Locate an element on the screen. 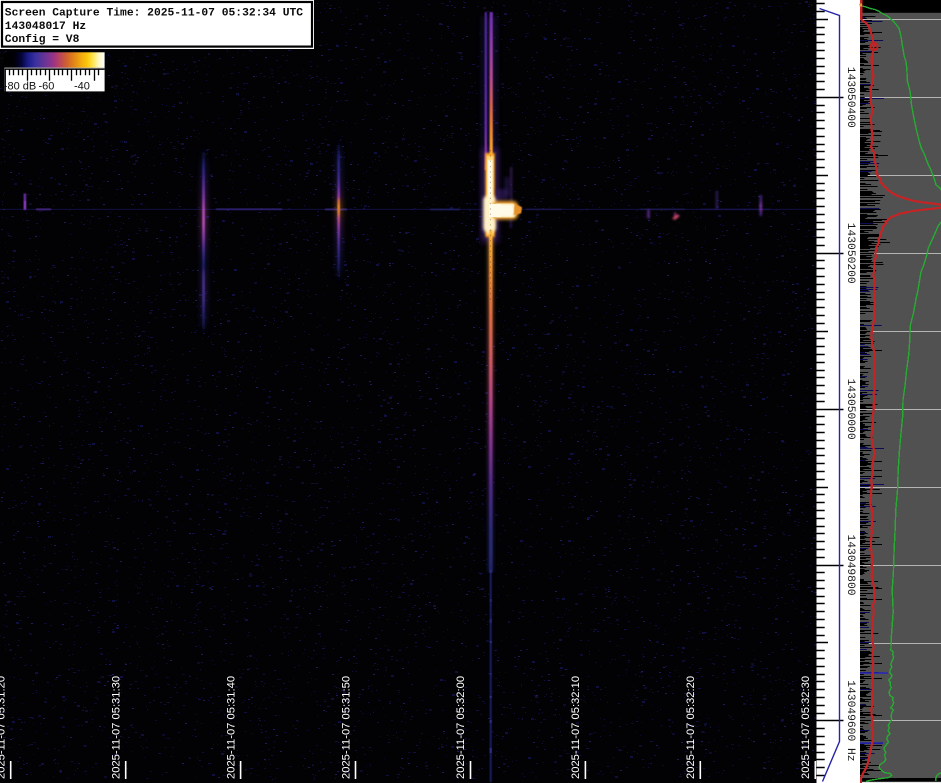 The width and height of the screenshot is (941, 783). svg-text: 2025-11-07 05:32:00 is located at coordinates (461, 727).